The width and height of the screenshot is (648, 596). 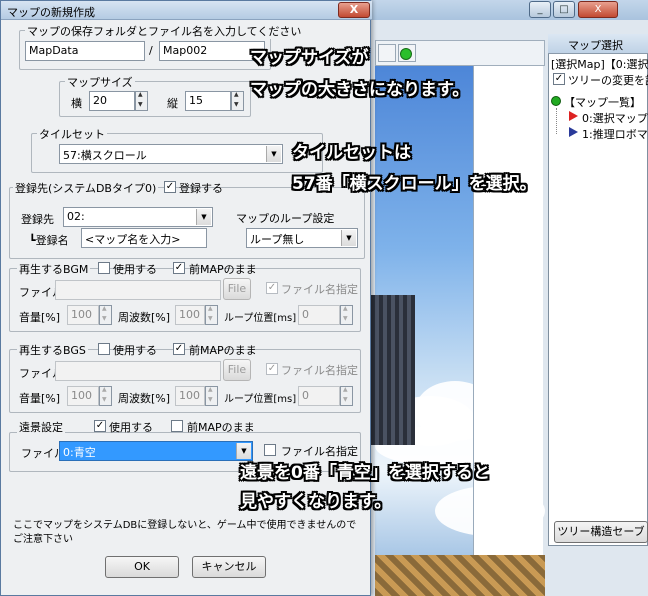 What do you see at coordinates (211, 396) in the screenshot?
I see `bgs-freq-spinner` at bounding box center [211, 396].